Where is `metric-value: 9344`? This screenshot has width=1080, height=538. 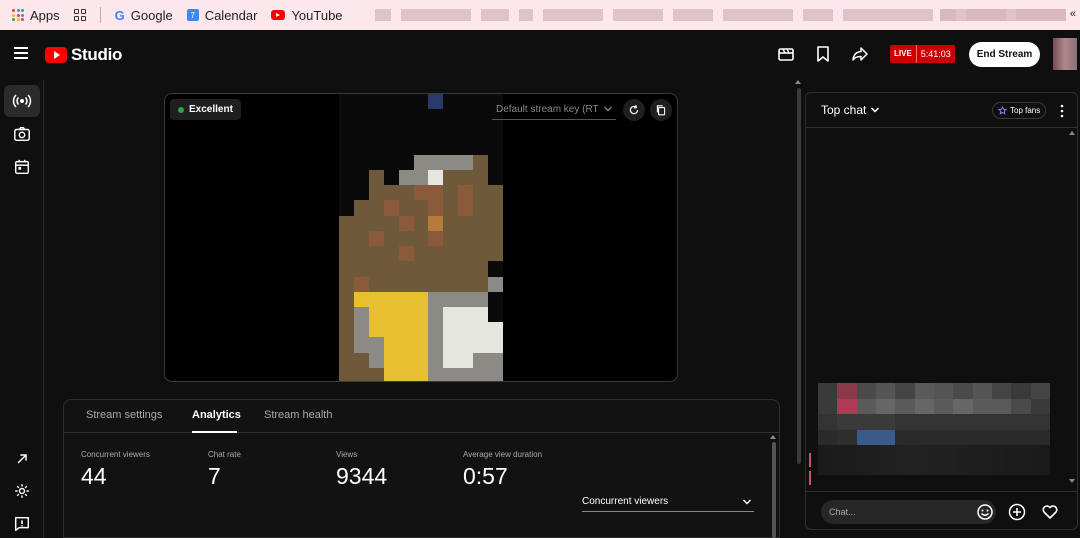 metric-value: 9344 is located at coordinates (362, 476).